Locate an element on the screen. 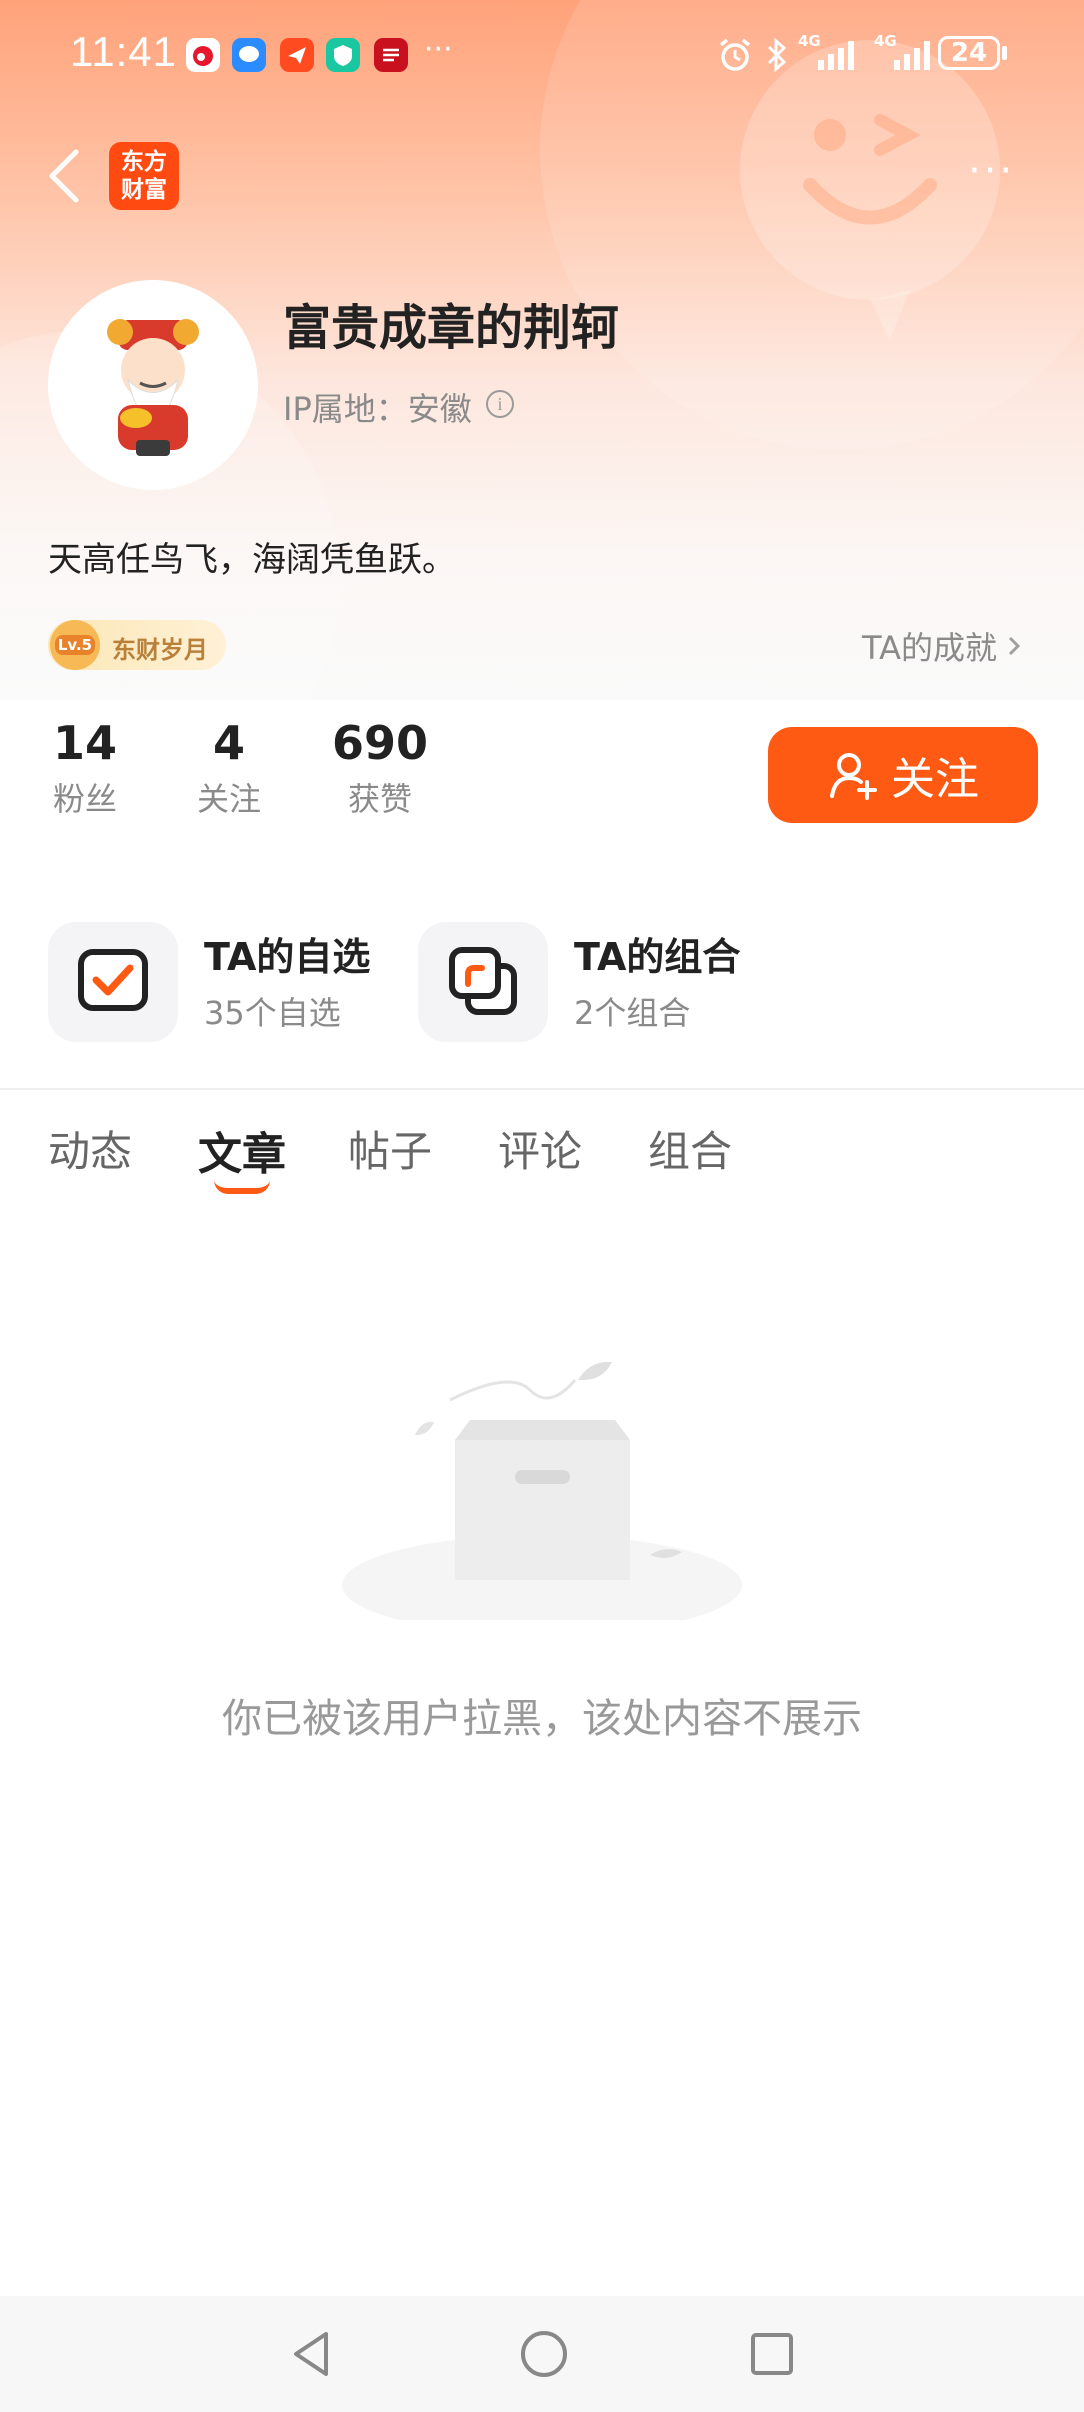  stat-followers: 14 粉丝 is located at coordinates (85, 768).